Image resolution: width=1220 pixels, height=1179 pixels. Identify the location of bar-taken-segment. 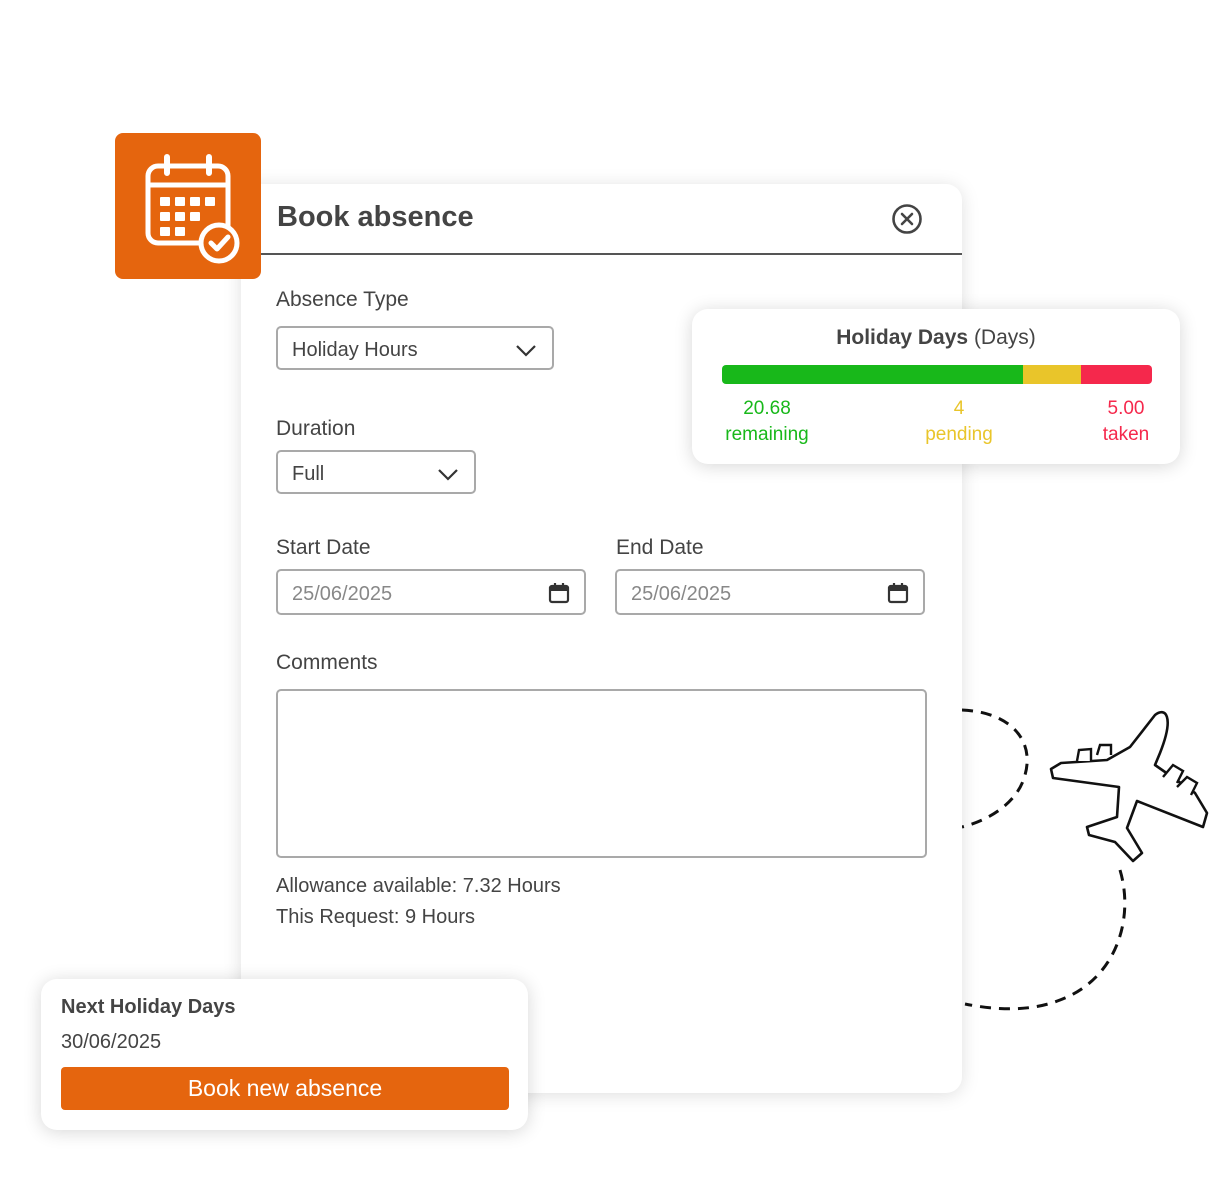
(1116, 374).